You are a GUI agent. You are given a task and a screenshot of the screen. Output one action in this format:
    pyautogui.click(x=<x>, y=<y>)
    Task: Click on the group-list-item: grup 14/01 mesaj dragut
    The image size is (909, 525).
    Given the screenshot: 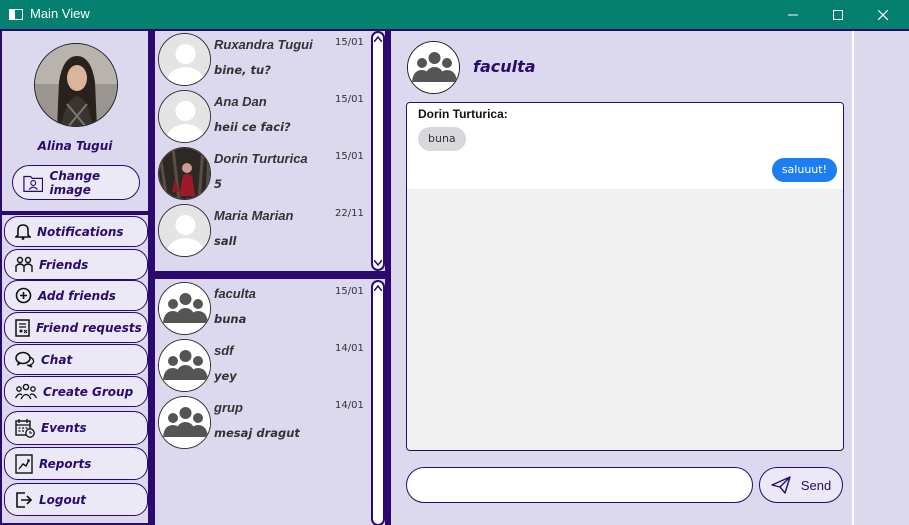 What is the action you would take?
    pyautogui.click(x=263, y=423)
    